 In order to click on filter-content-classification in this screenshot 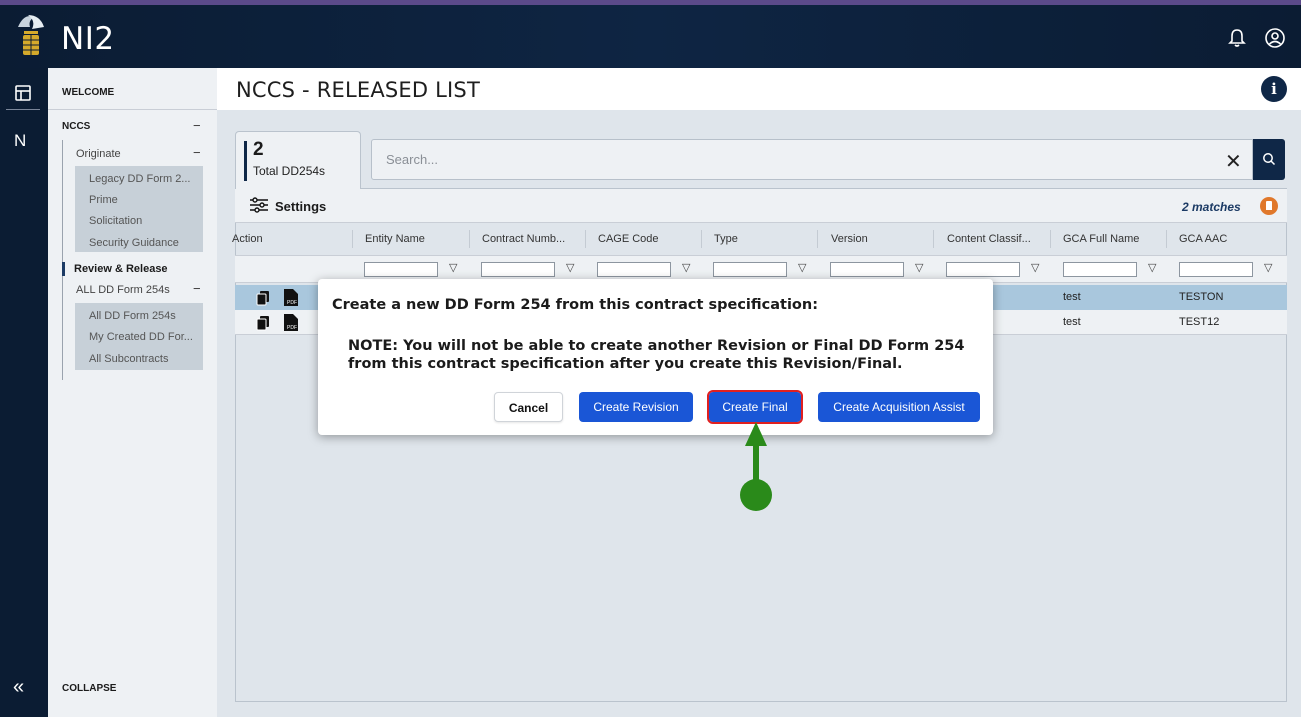, I will do `click(983, 269)`.